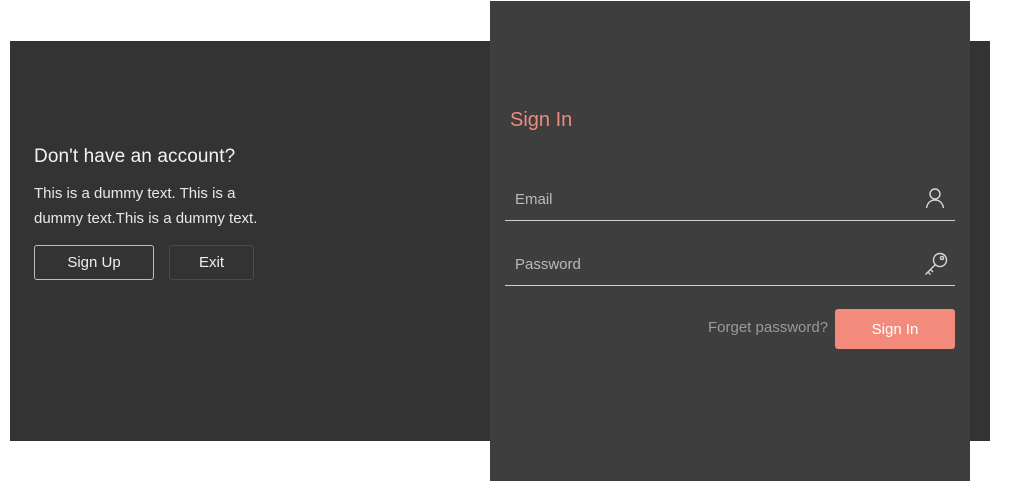 The height and width of the screenshot is (491, 1015). Describe the element at coordinates (768, 327) in the screenshot. I see `forget-password-link: Forget password?` at that location.